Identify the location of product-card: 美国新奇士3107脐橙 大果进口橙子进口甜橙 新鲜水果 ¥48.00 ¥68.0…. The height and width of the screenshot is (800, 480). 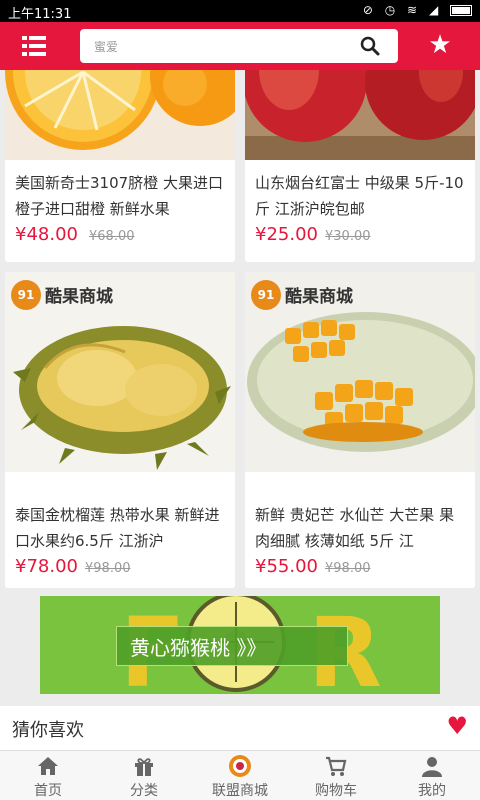
(120, 166).